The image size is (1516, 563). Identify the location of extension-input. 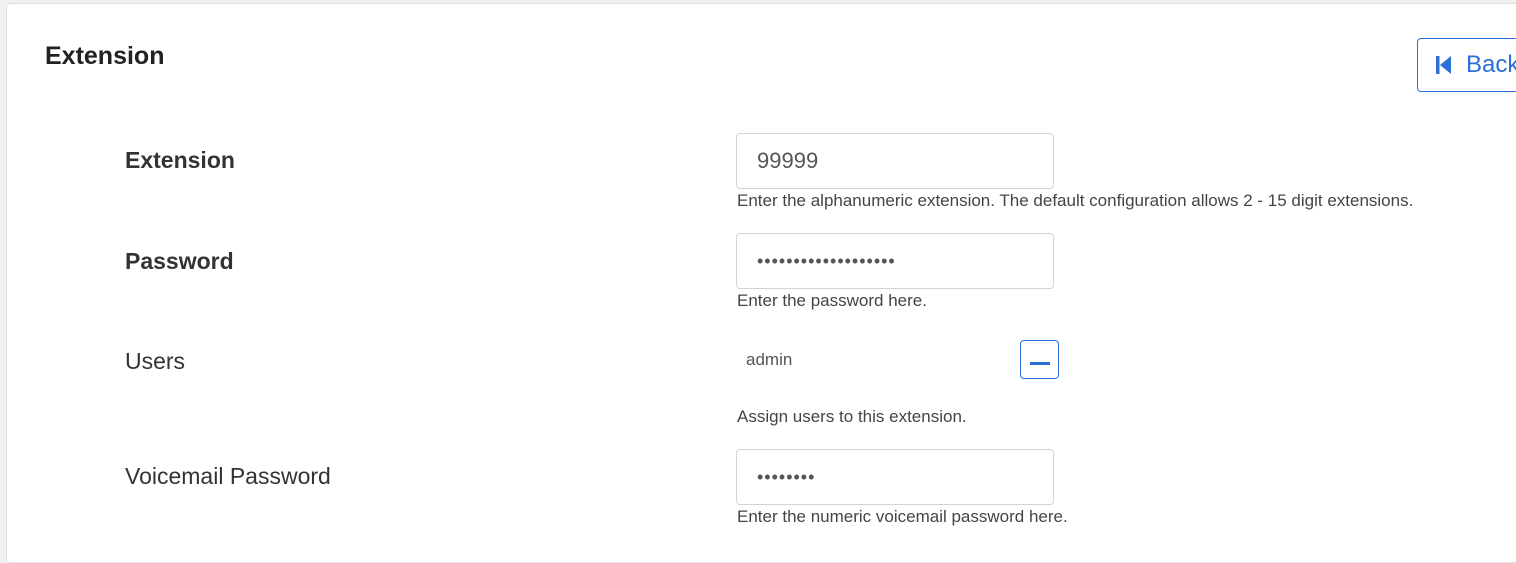
(895, 161).